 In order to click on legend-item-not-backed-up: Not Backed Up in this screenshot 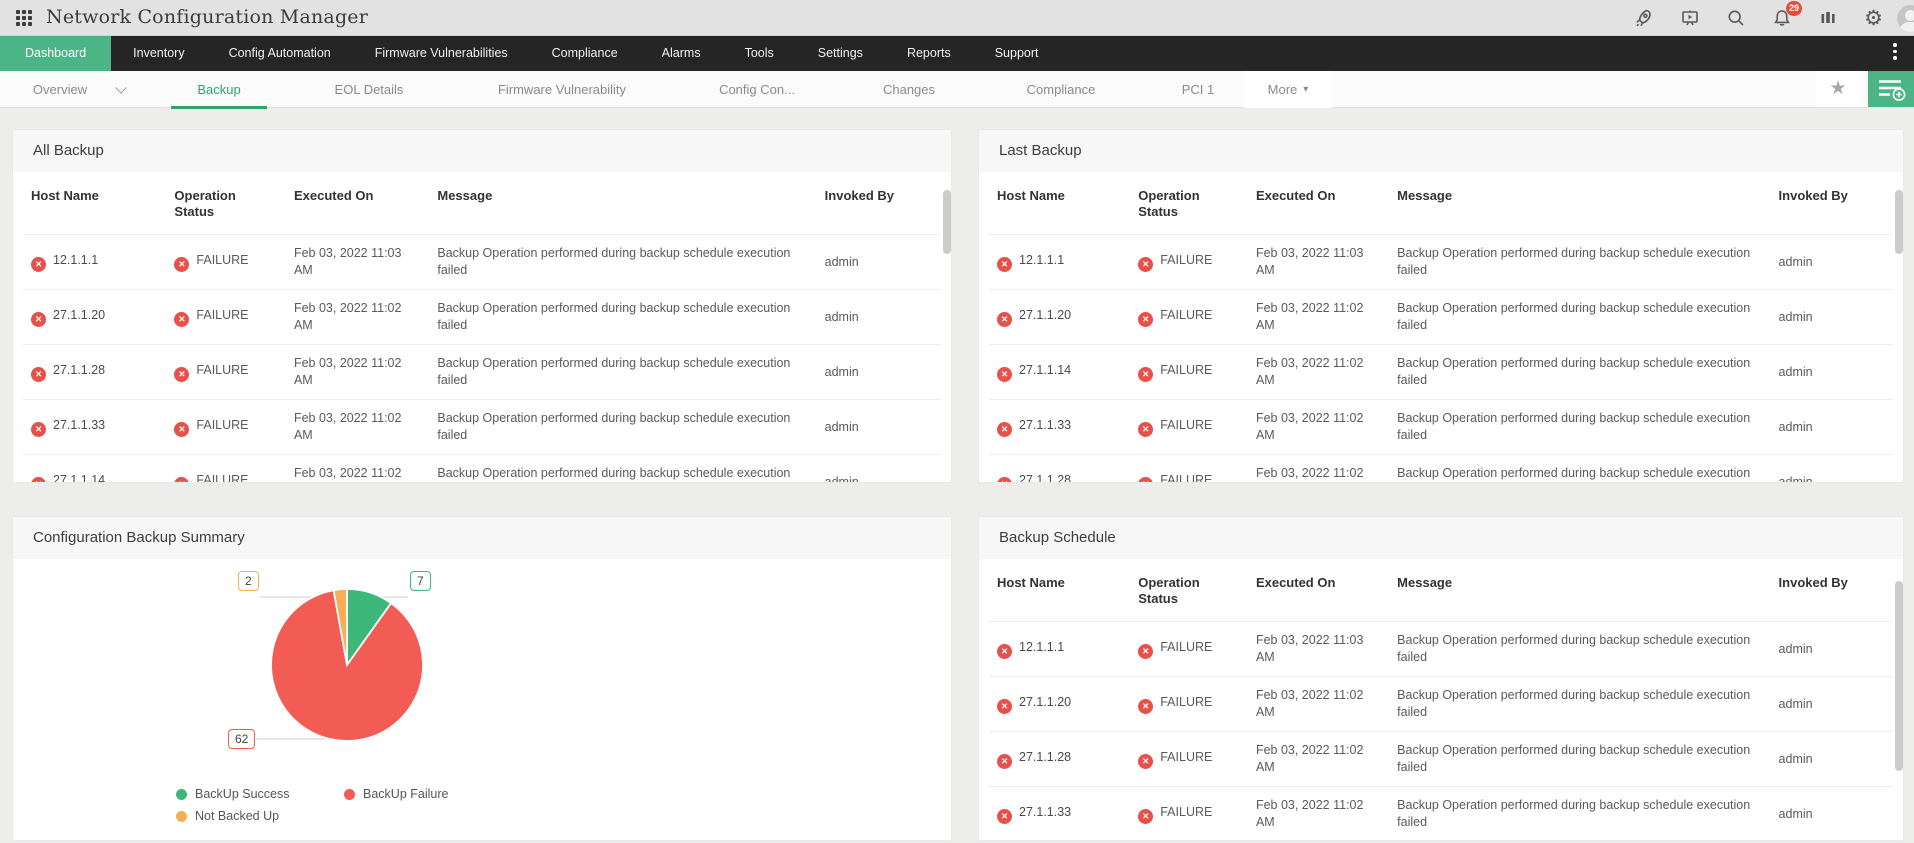, I will do `click(227, 816)`.